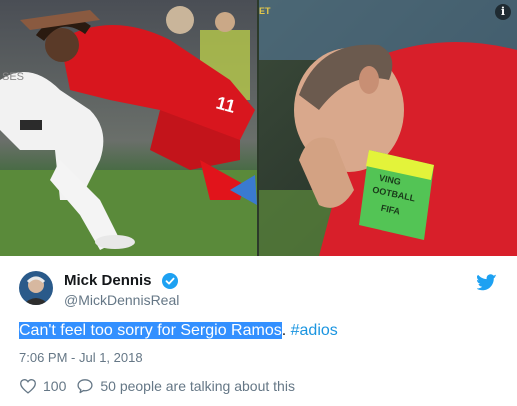 This screenshot has height=406, width=517. Describe the element at coordinates (284, 330) in the screenshot. I see `tweet-text-period: .` at that location.